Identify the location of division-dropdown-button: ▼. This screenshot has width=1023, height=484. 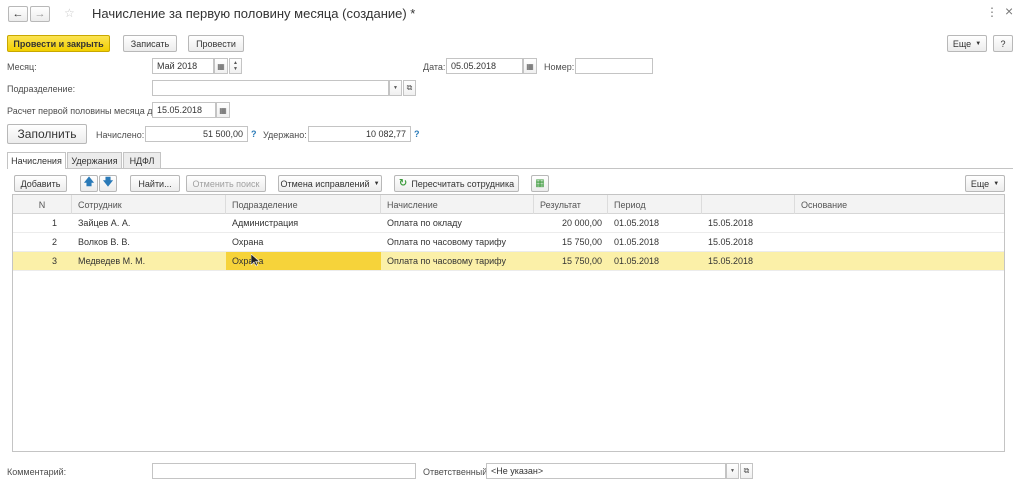
(395, 88).